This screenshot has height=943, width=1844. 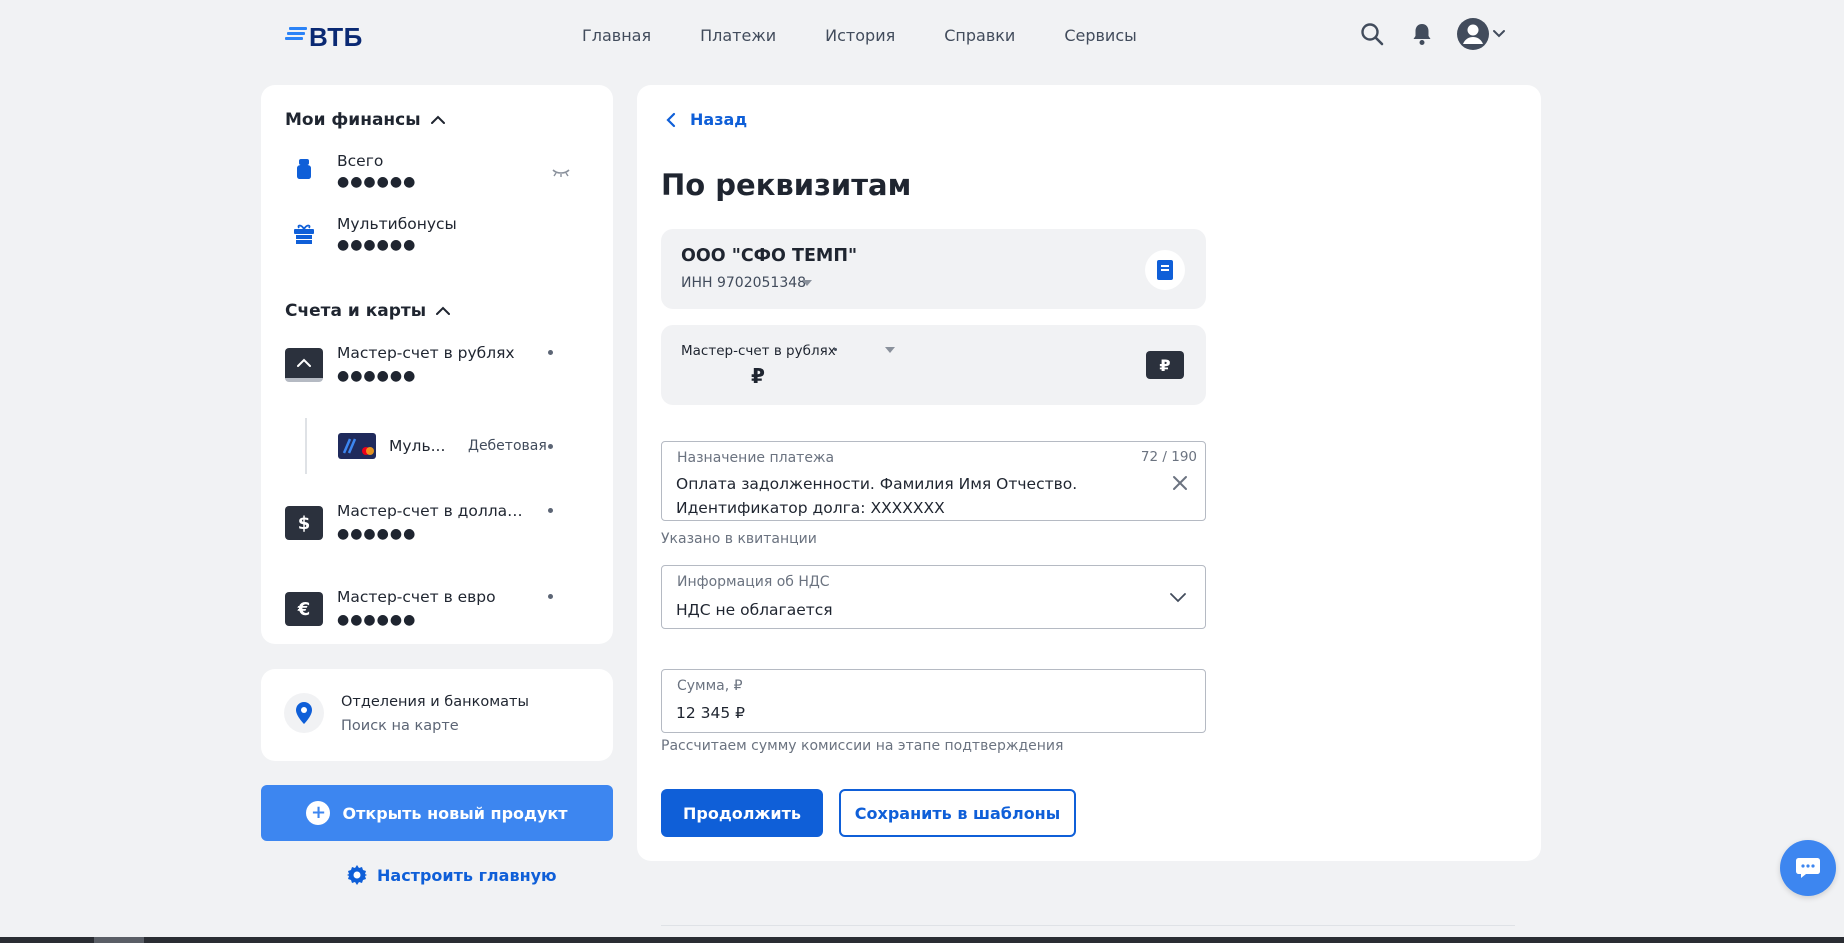 I want to click on sum-label: Сумма, ₽, so click(x=710, y=686).